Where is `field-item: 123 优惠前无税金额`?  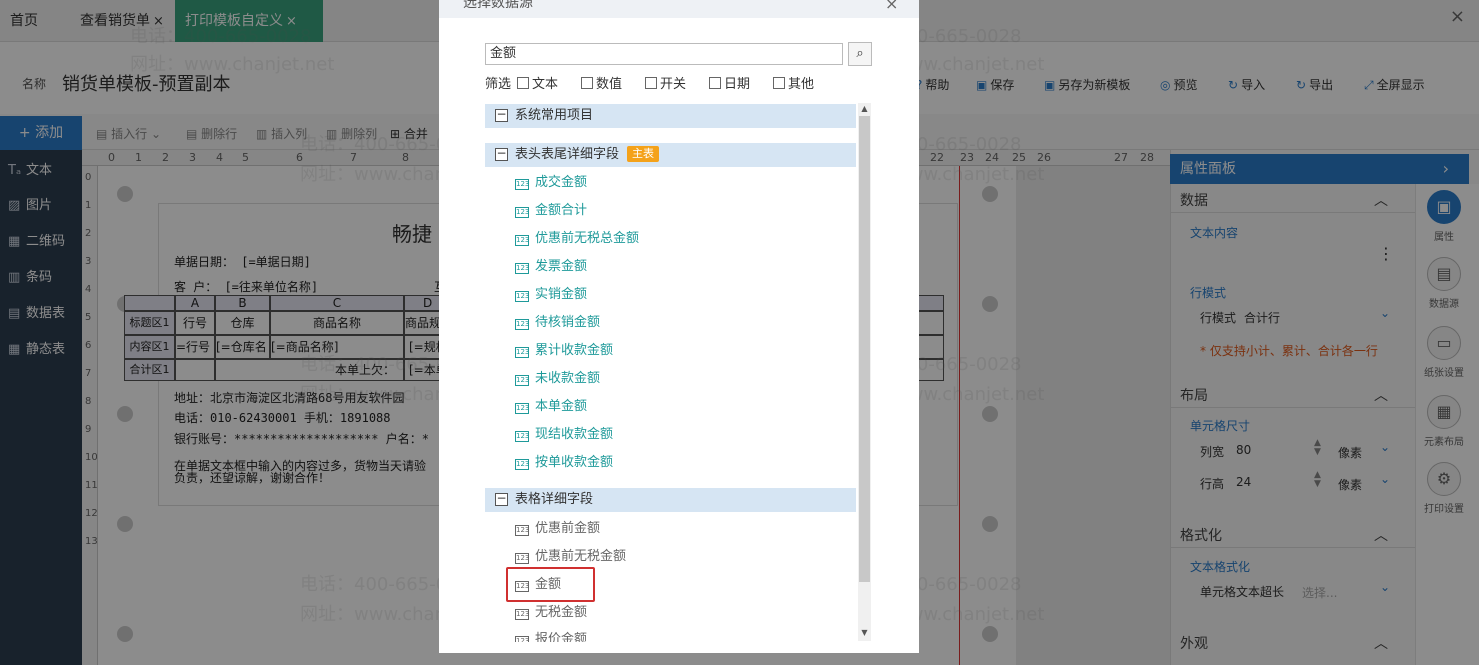 field-item: 123 优惠前无税金额 is located at coordinates (570, 557).